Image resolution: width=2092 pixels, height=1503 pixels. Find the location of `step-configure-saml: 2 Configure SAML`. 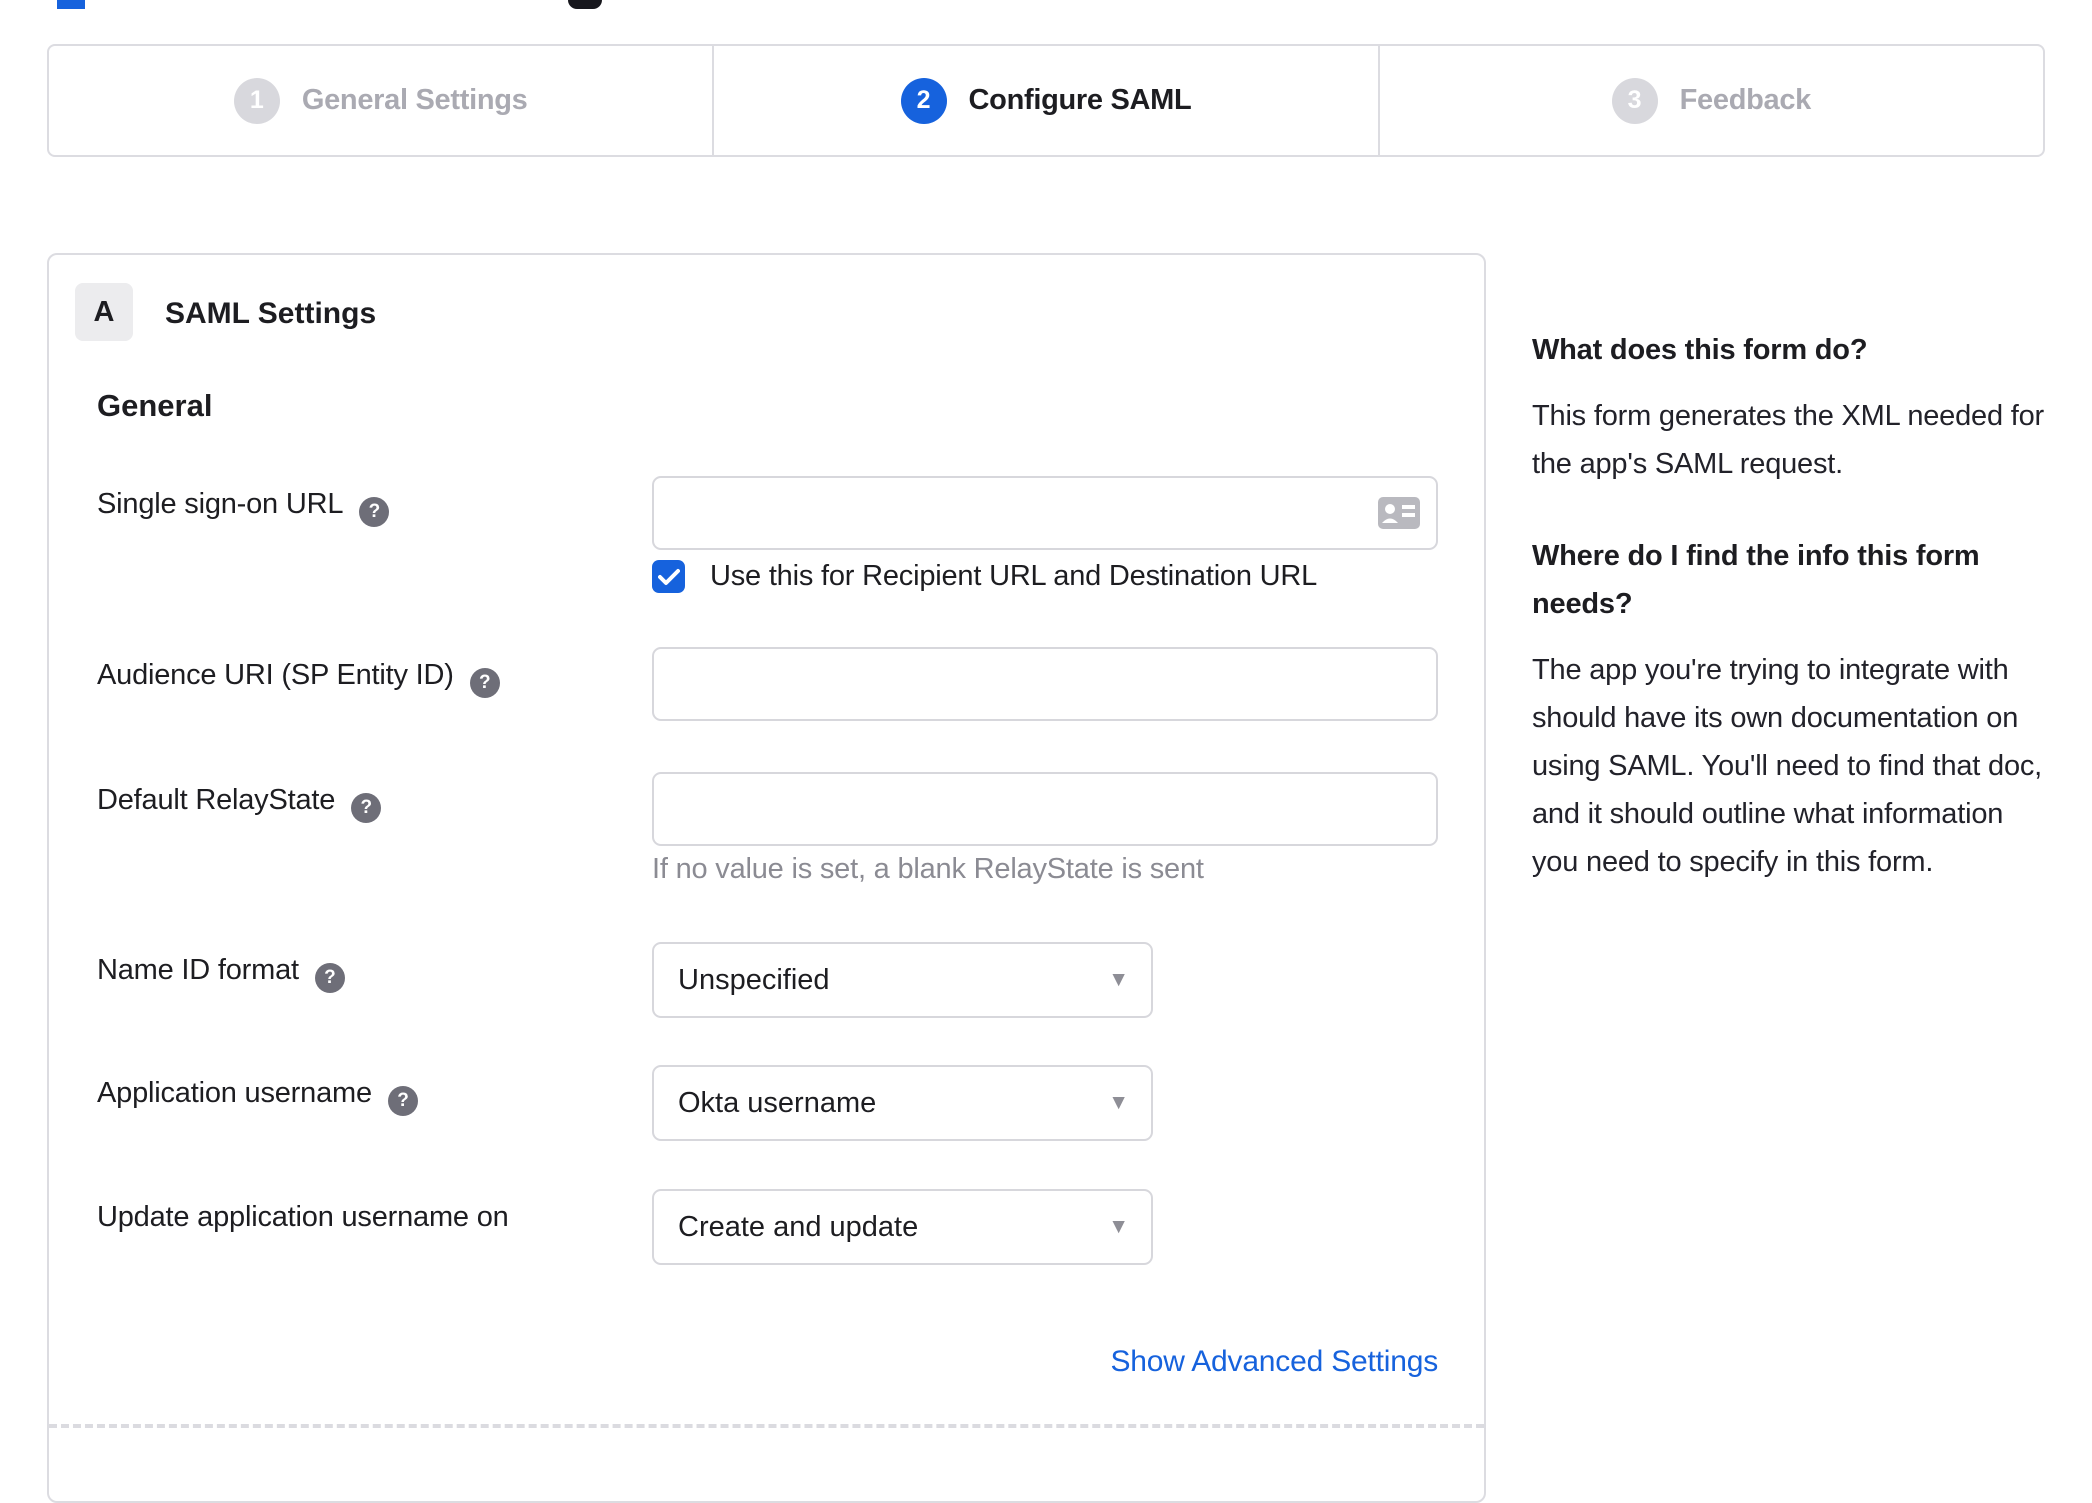

step-configure-saml: 2 Configure SAML is located at coordinates (1044, 100).